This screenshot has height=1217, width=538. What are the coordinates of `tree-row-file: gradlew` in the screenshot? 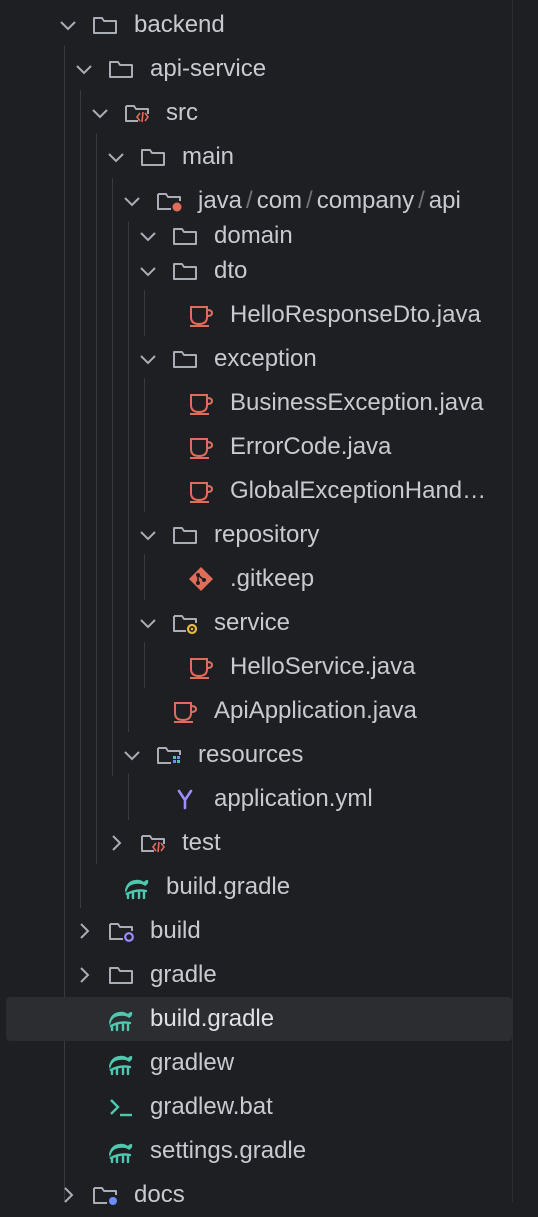 It's located at (256, 1063).